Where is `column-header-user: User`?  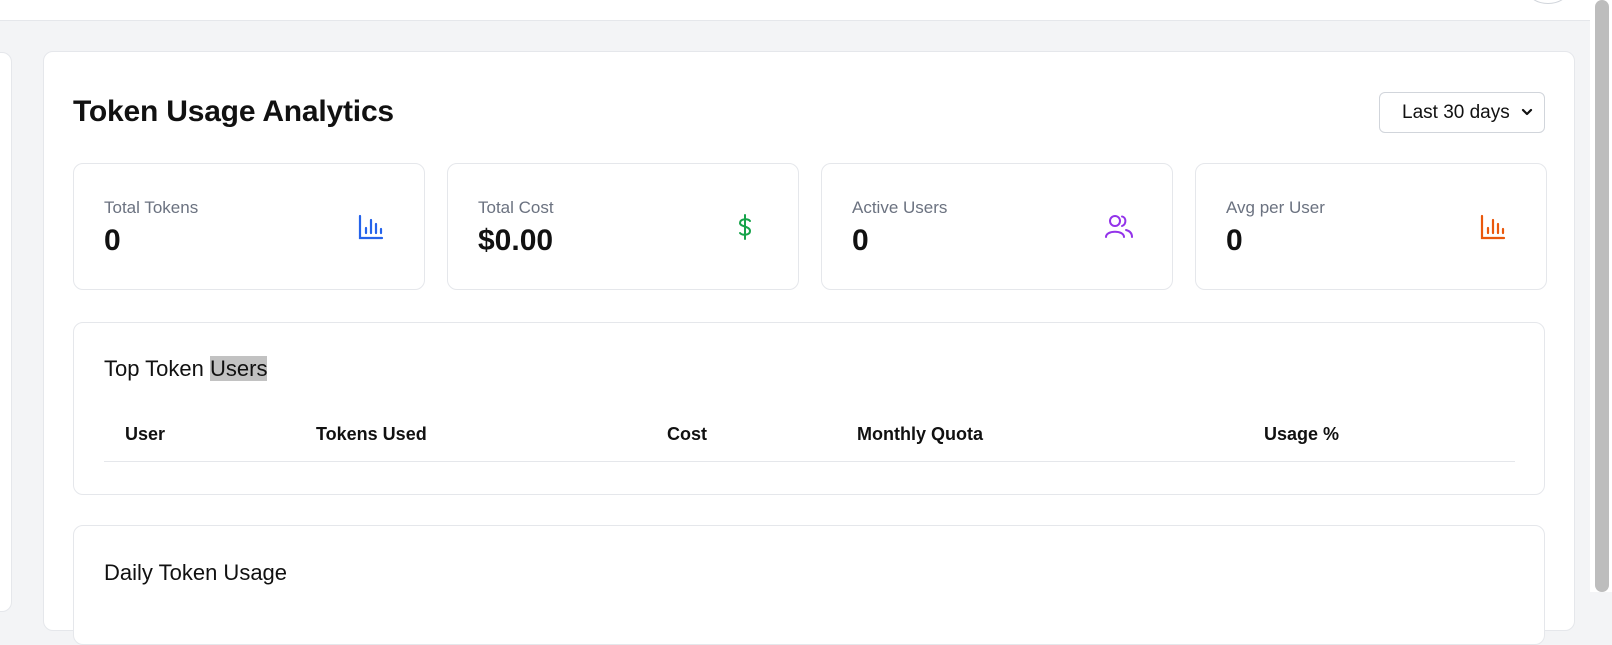 column-header-user: User is located at coordinates (145, 434).